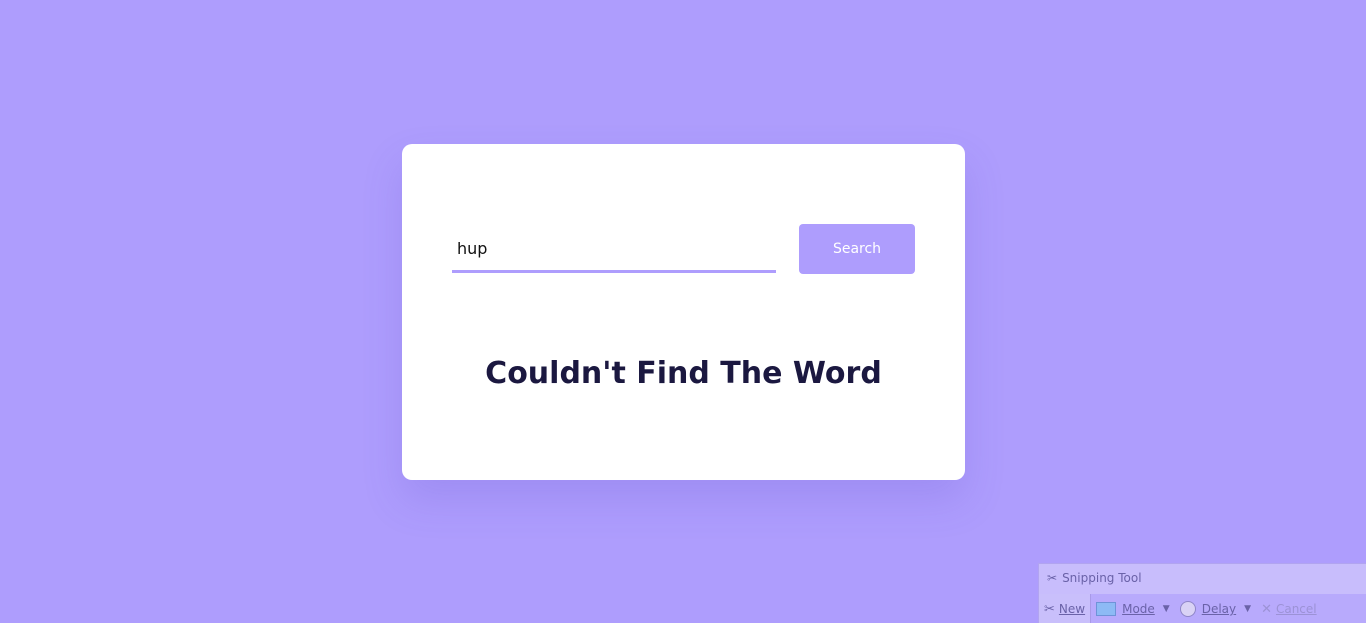 The height and width of the screenshot is (623, 1366). What do you see at coordinates (1072, 609) in the screenshot?
I see `new-snip-label: New` at bounding box center [1072, 609].